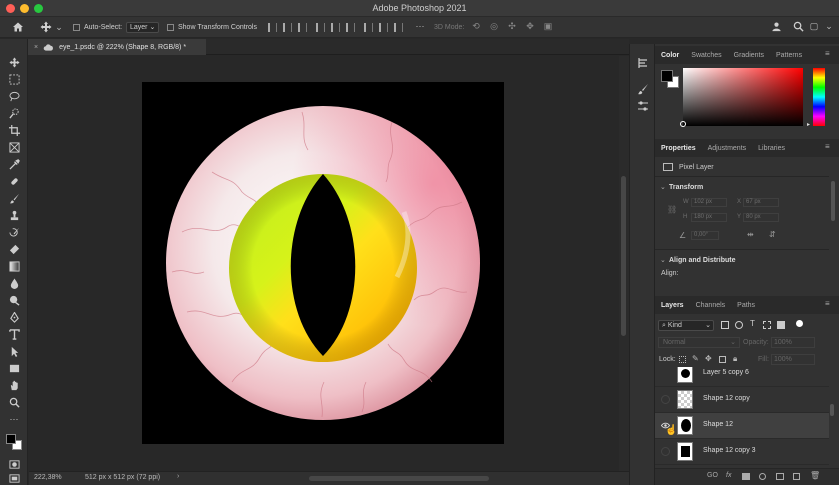  I want to click on type-tool-icon, so click(14, 334).